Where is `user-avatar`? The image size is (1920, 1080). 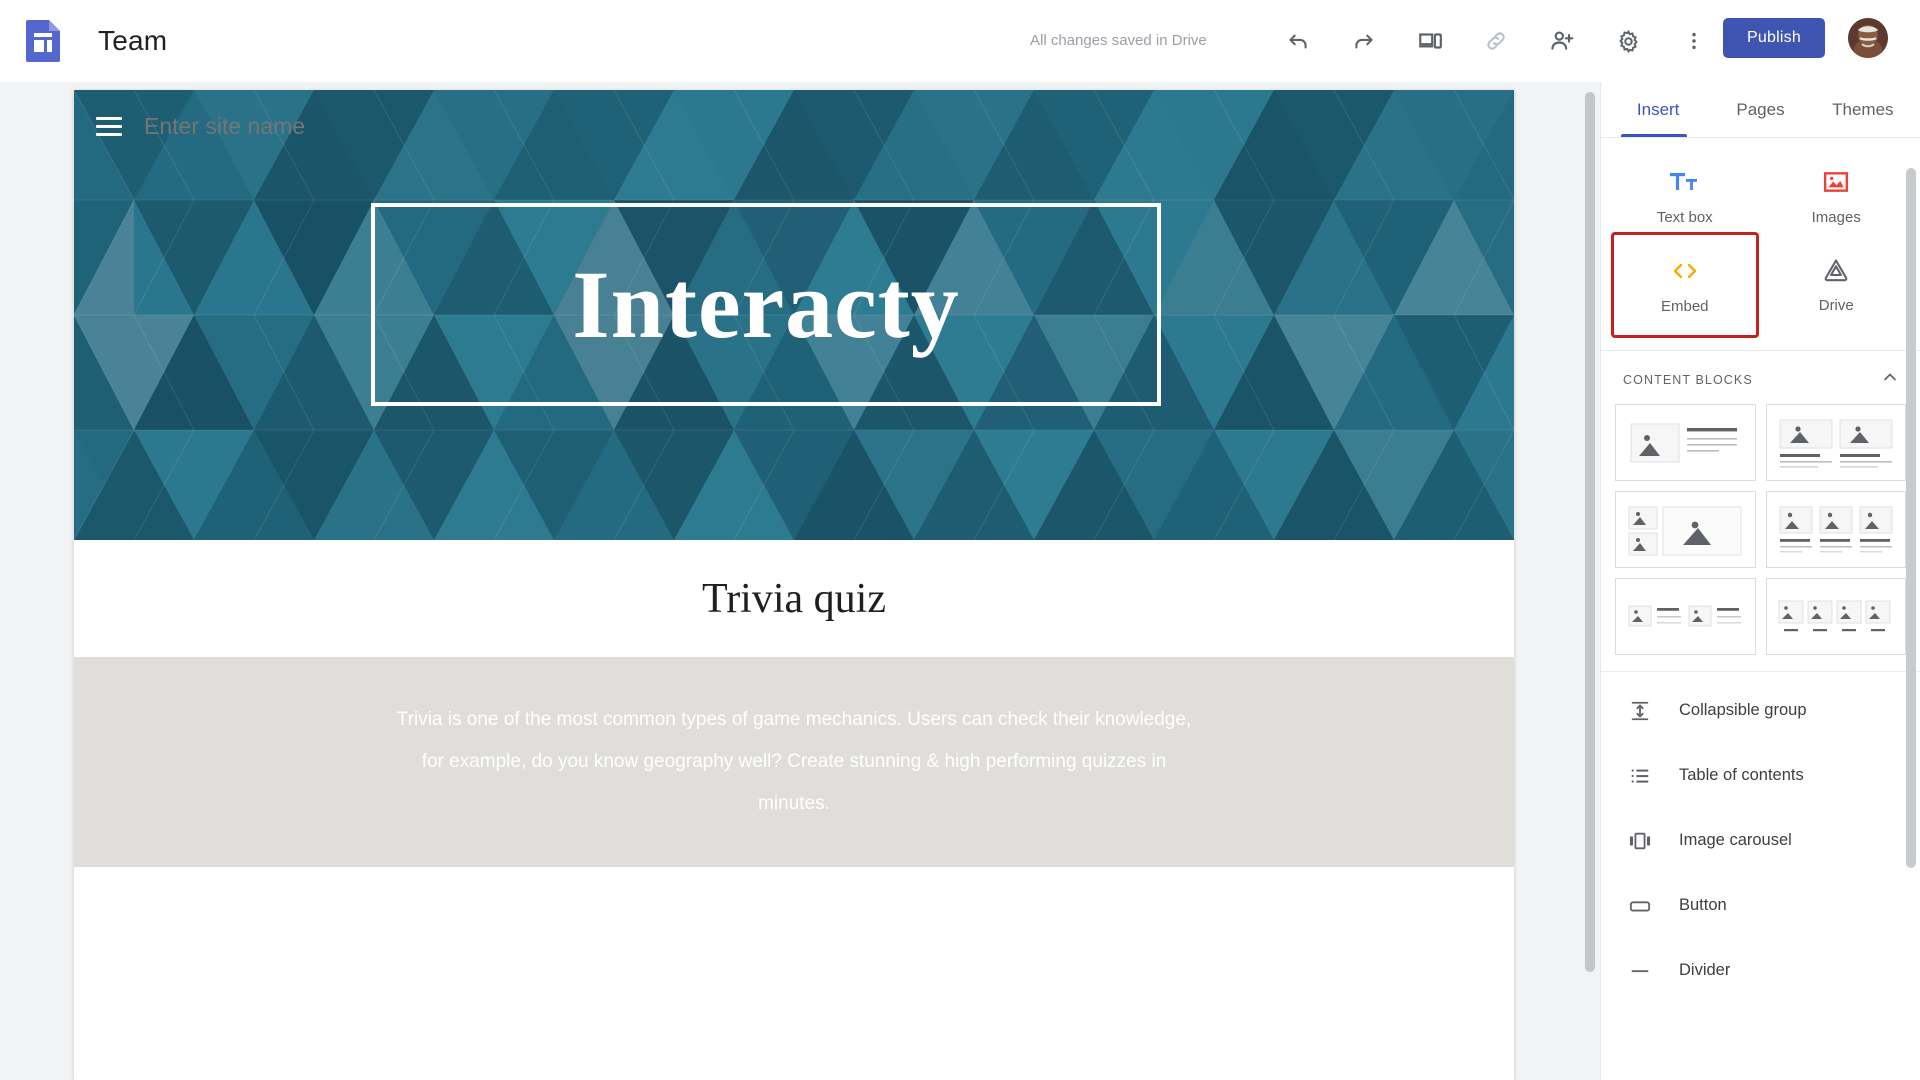 user-avatar is located at coordinates (1868, 38).